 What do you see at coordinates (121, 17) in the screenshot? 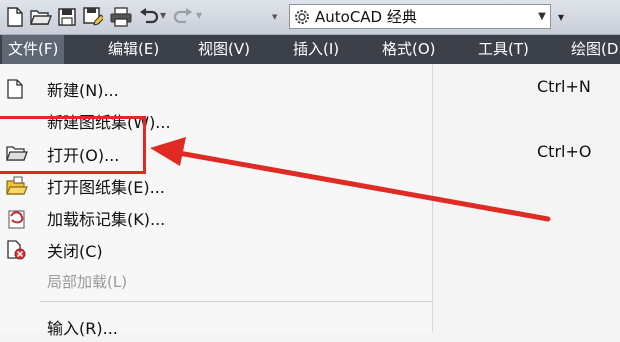
I see `print-icon` at bounding box center [121, 17].